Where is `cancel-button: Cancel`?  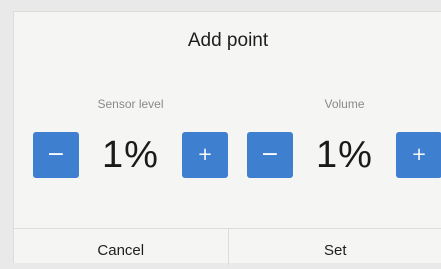 cancel-button: Cancel is located at coordinates (121, 247).